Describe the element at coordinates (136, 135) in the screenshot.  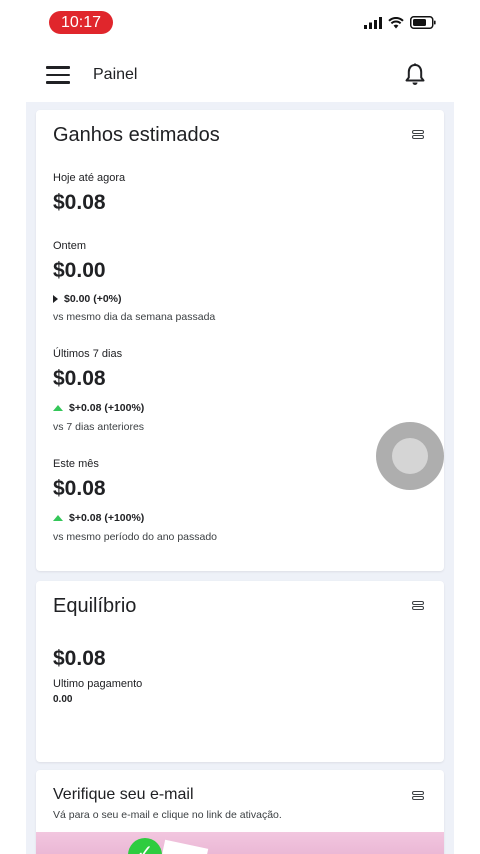
I see `card-title: Ganhos estimados` at that location.